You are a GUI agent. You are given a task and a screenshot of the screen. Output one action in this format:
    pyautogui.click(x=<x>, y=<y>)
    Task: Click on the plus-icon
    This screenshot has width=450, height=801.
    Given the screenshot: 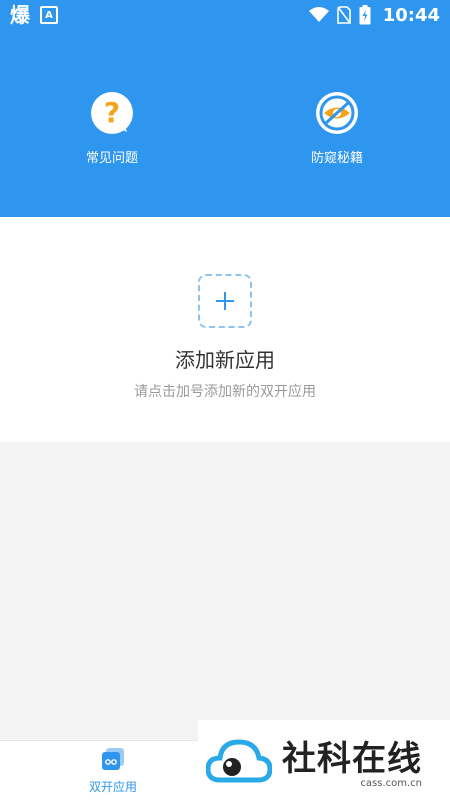 What is the action you would take?
    pyautogui.click(x=225, y=301)
    